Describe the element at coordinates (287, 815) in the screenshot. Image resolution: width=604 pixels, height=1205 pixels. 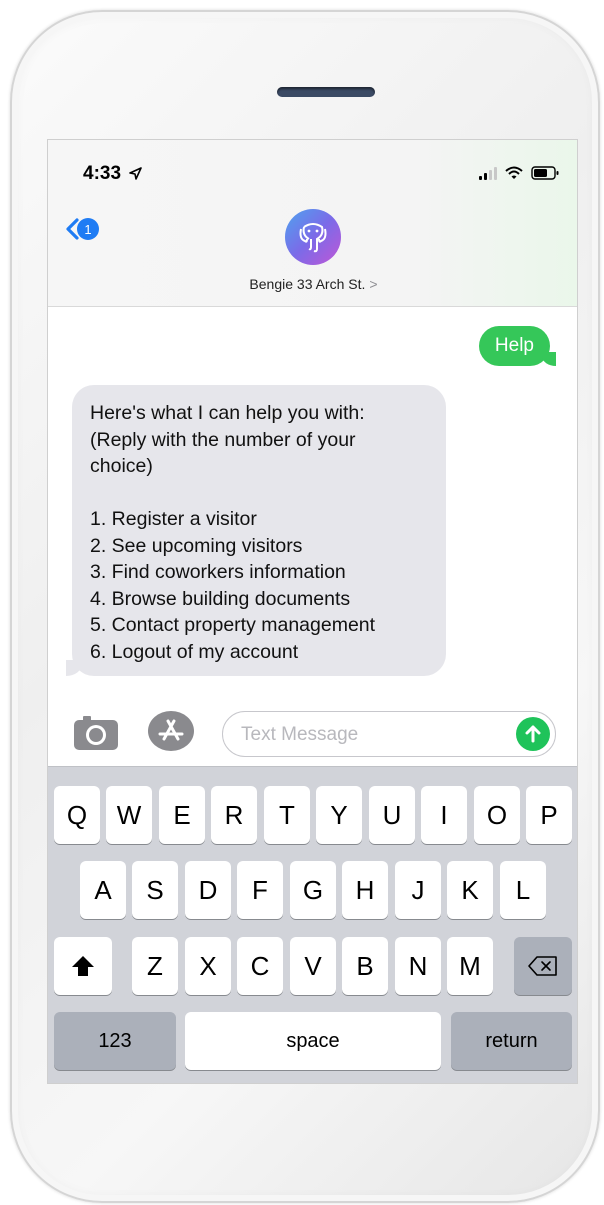
I see `key-t: T` at that location.